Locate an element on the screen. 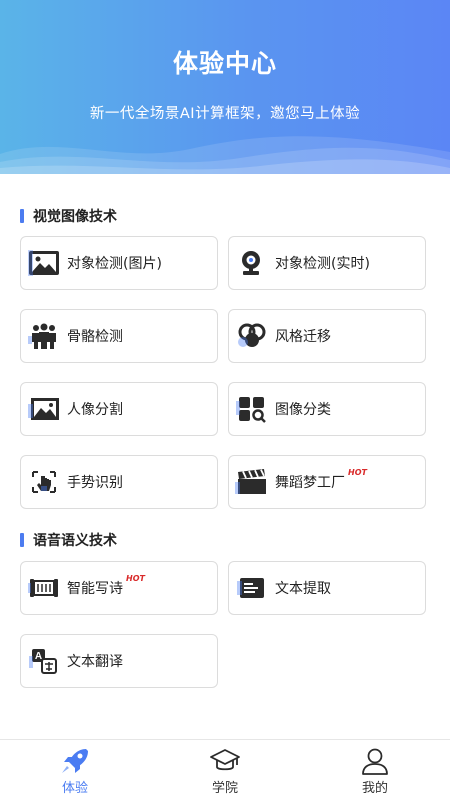 The height and width of the screenshot is (800, 450). hand-gesture-icon is located at coordinates (44, 482).